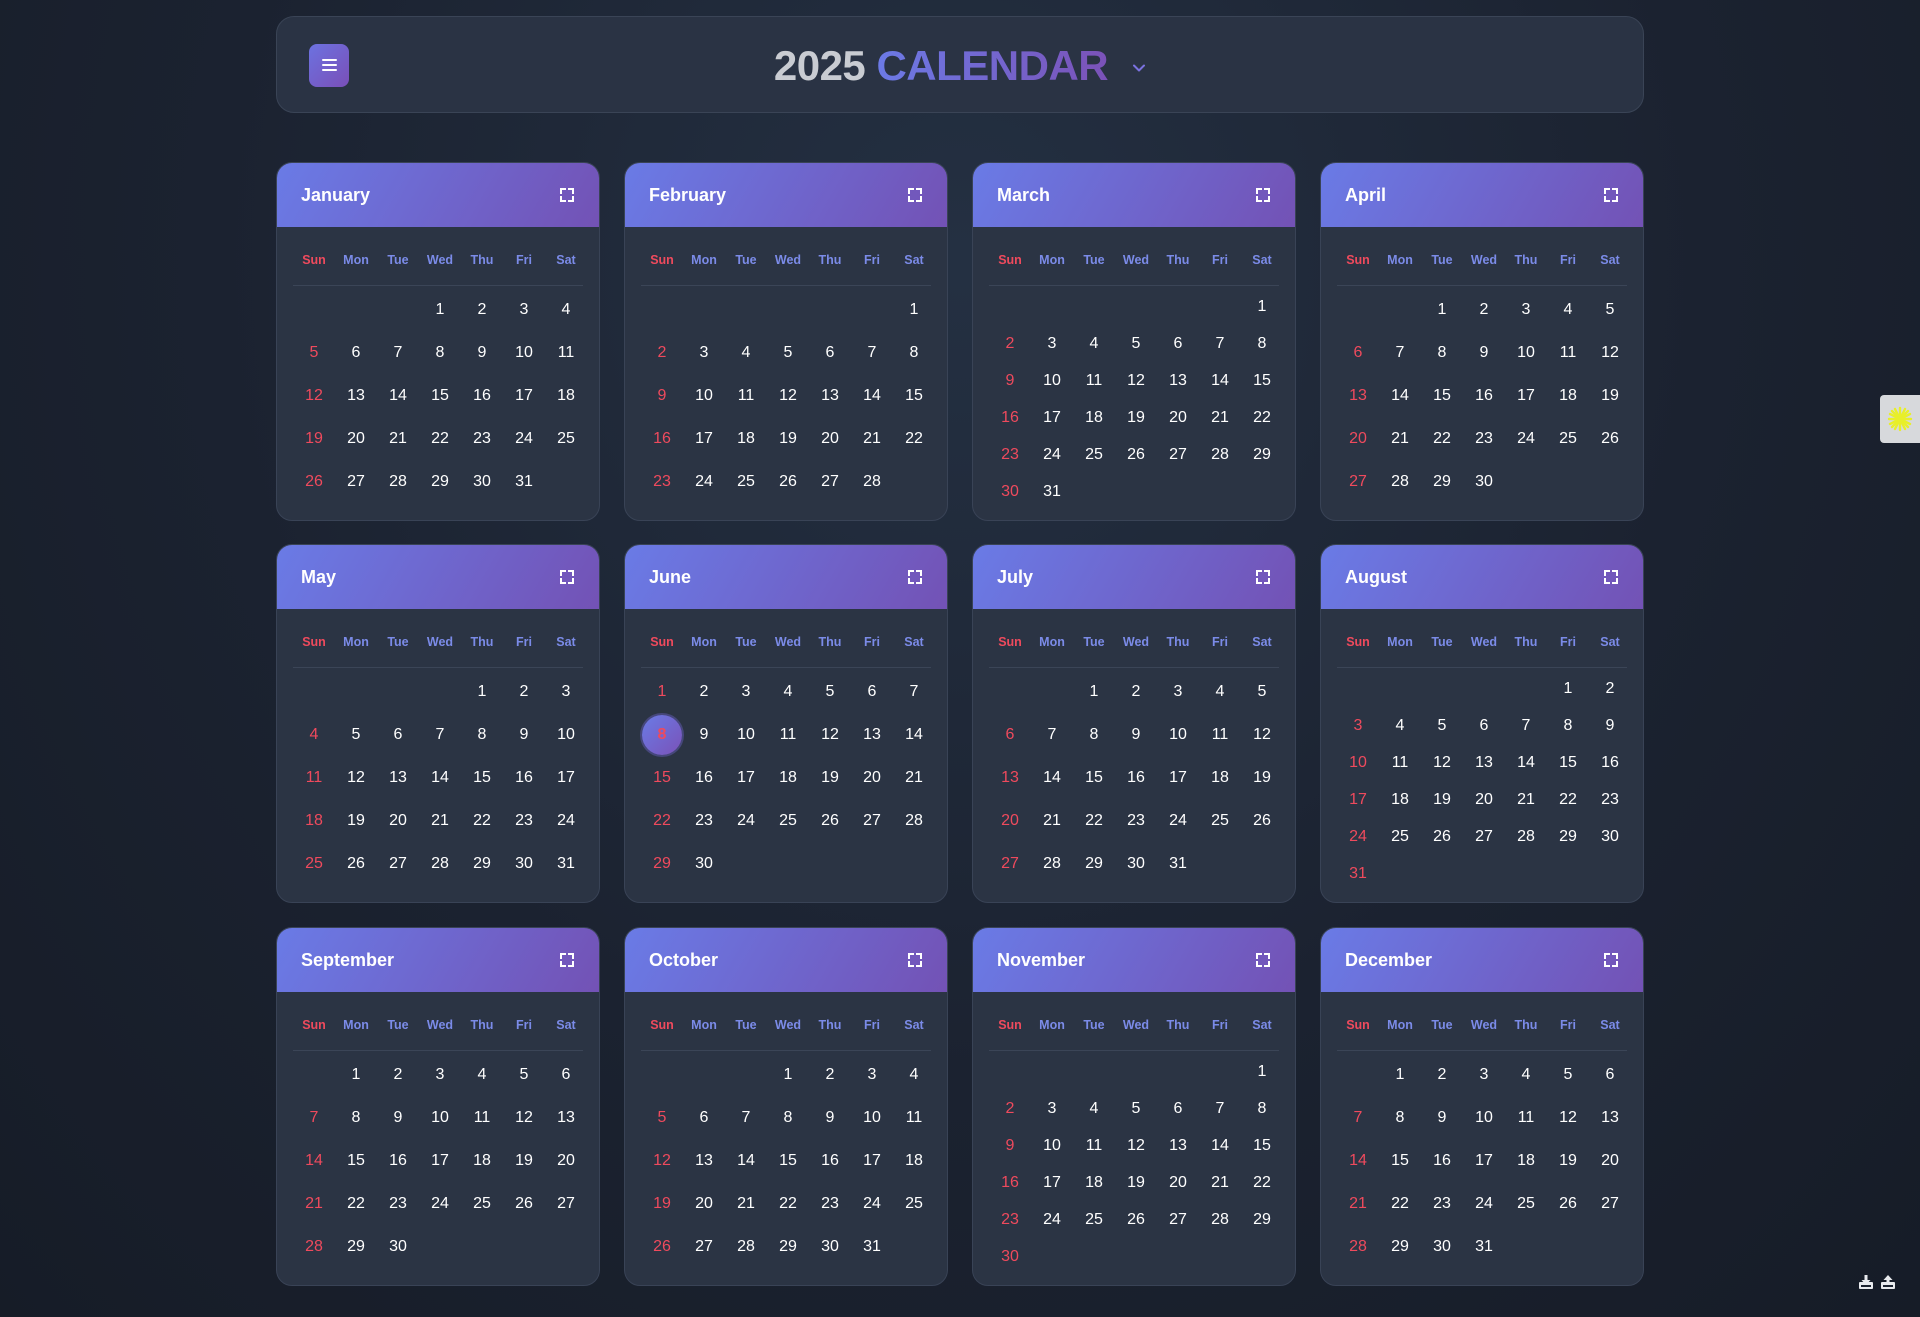 The height and width of the screenshot is (1317, 1920). Describe the element at coordinates (440, 352) in the screenshot. I see `day-cell: 8` at that location.